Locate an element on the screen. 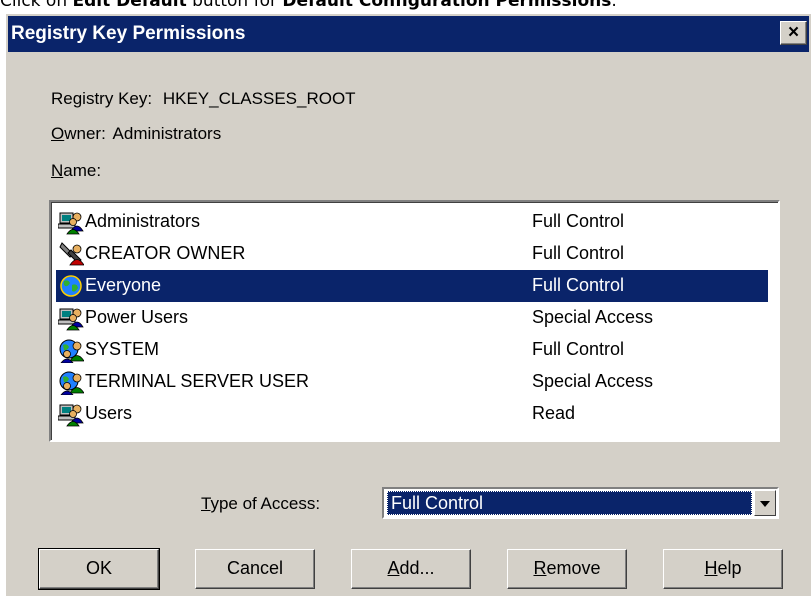 The height and width of the screenshot is (596, 811). type-of-access-select: Full Control is located at coordinates (580, 503).